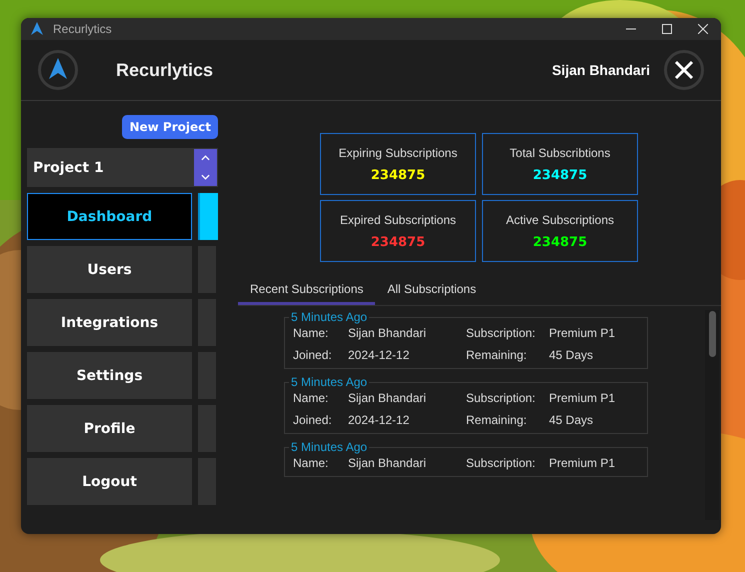 This screenshot has height=572, width=745. I want to click on nav-item: Profile, so click(109, 428).